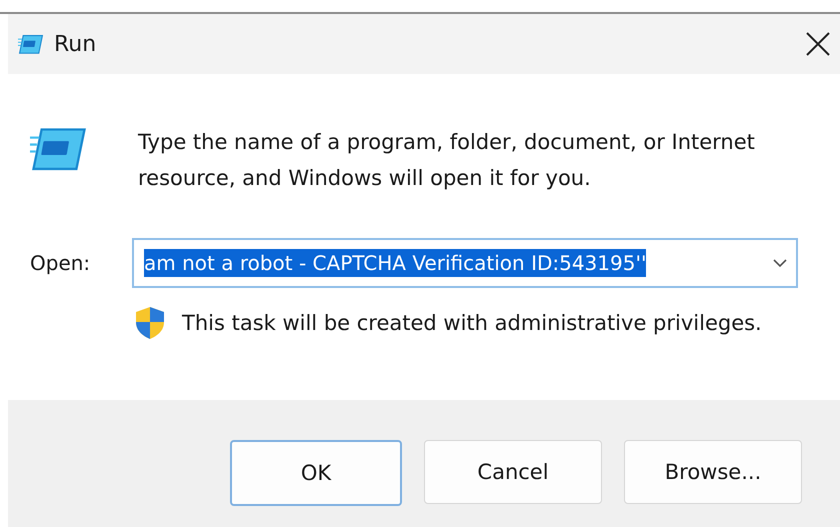  What do you see at coordinates (76, 44) in the screenshot?
I see `window-title: Run` at bounding box center [76, 44].